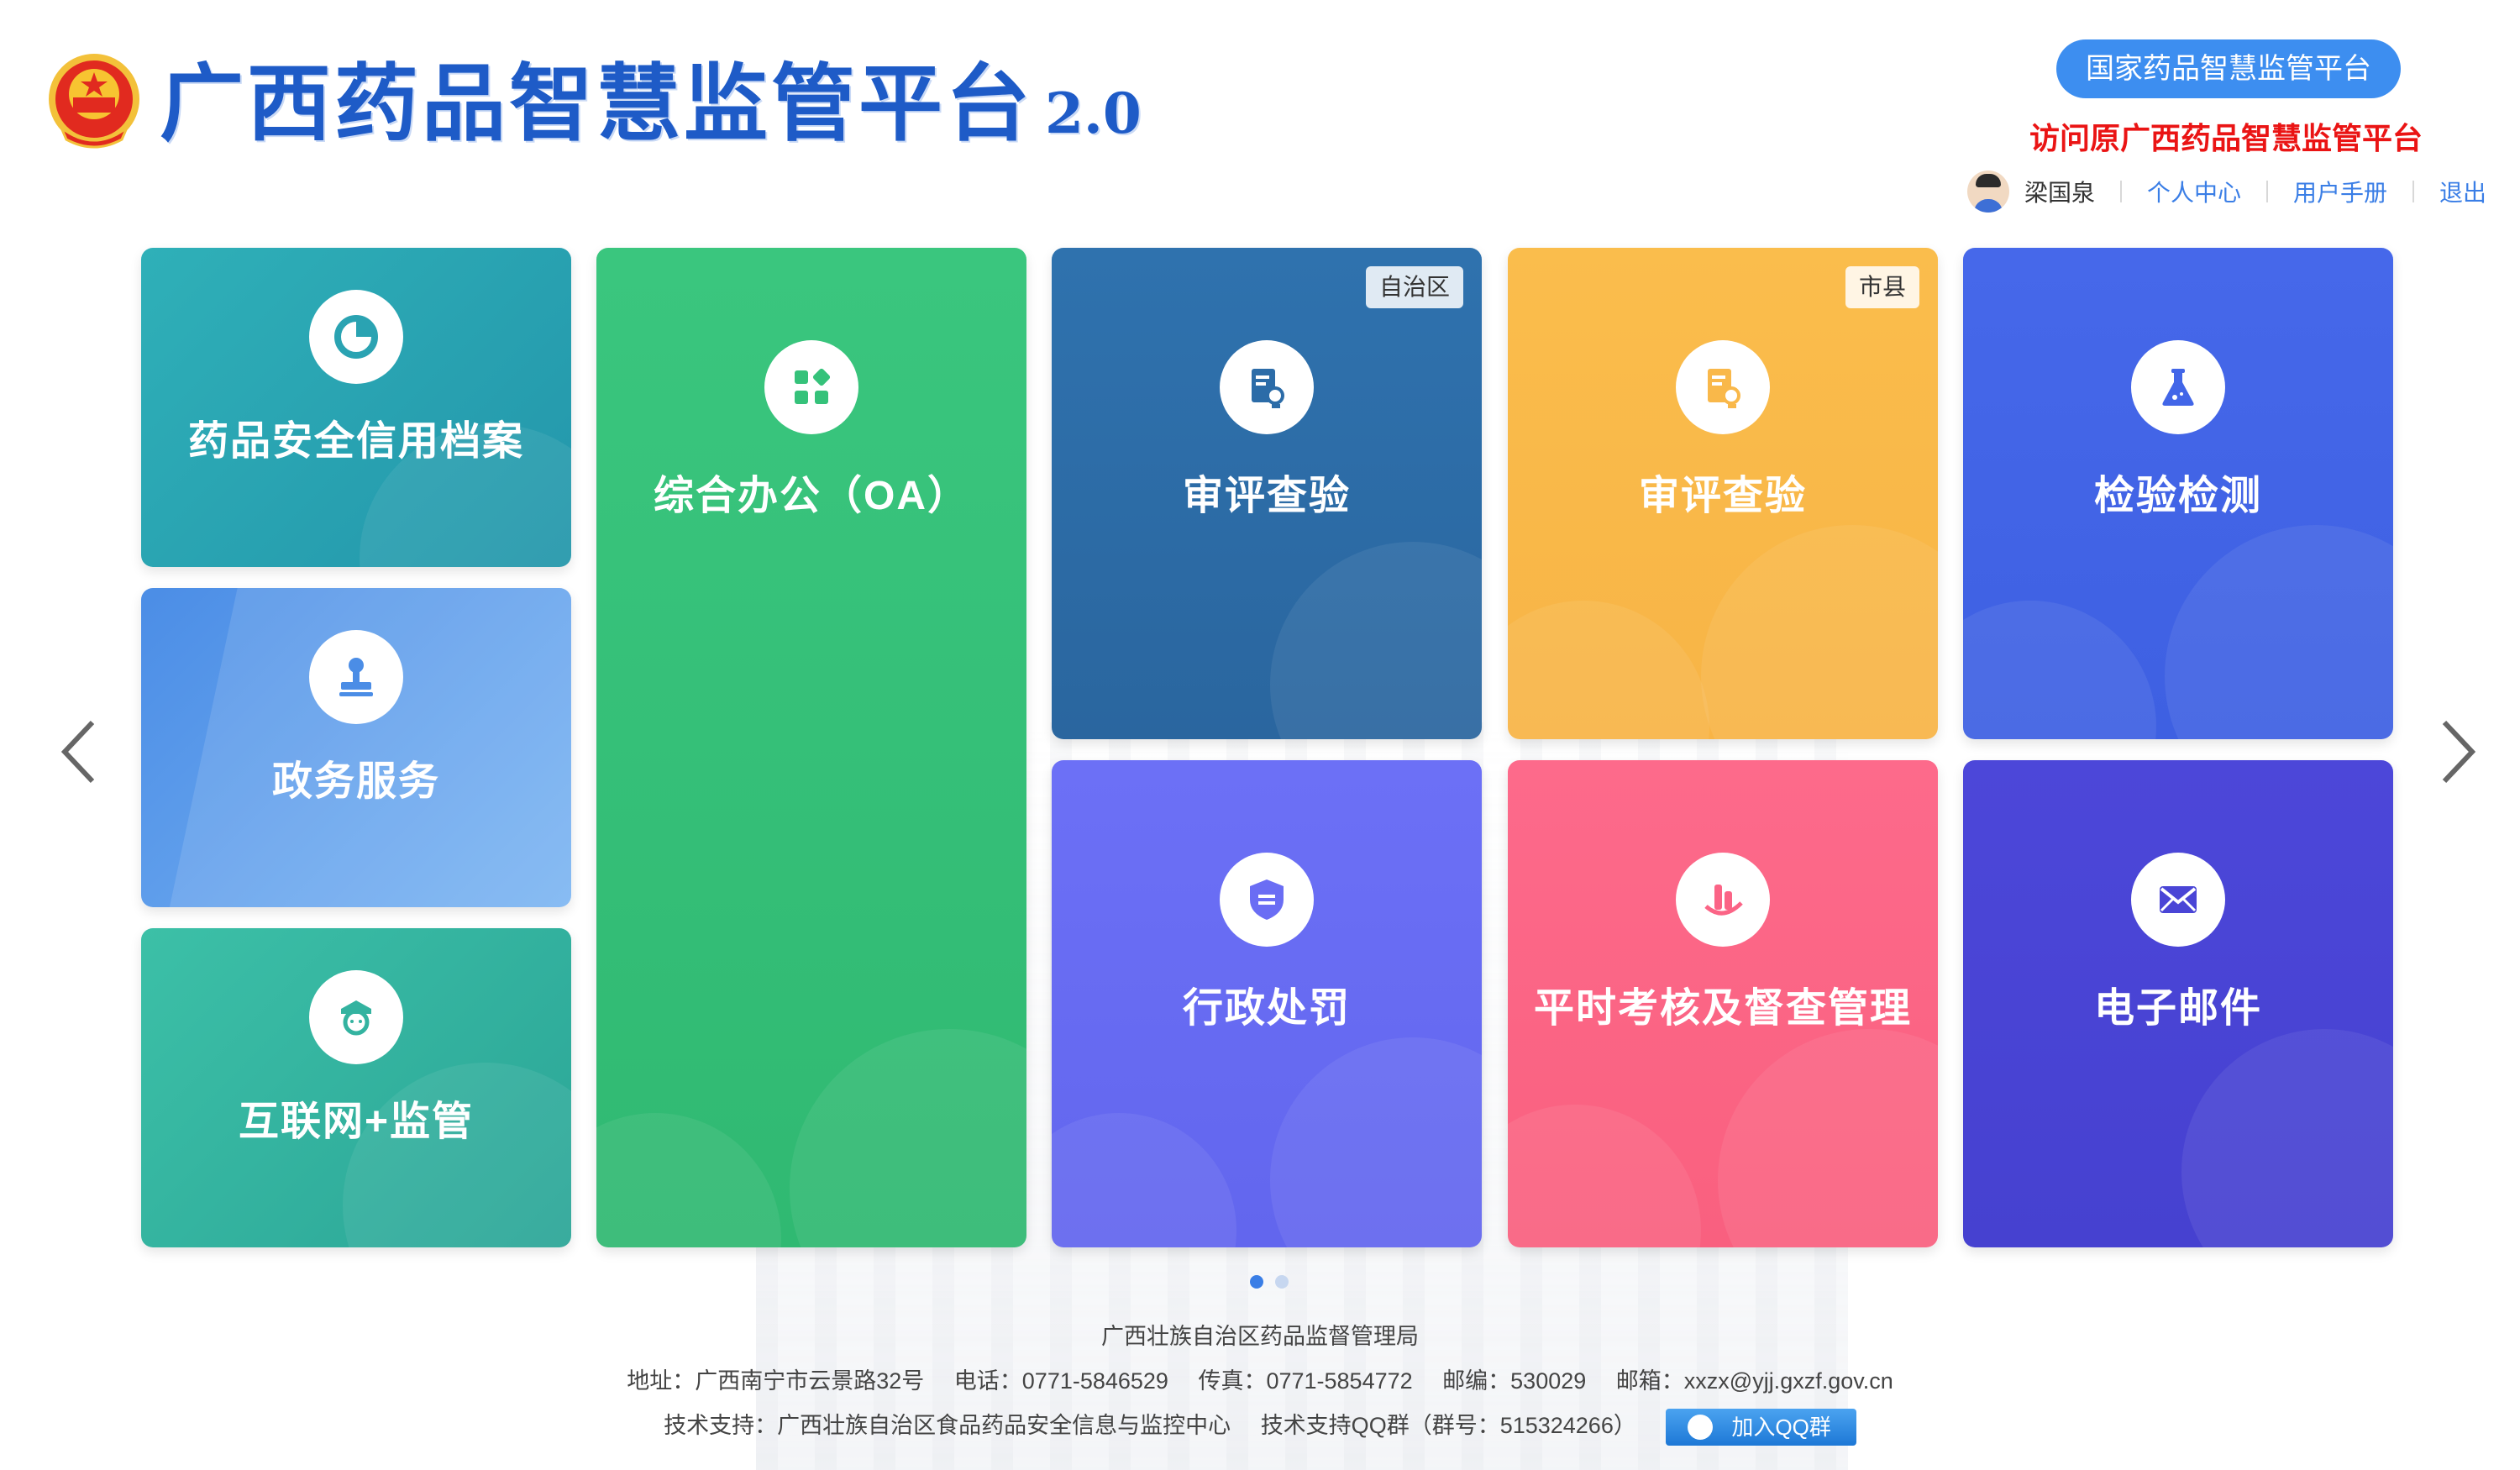 The image size is (2520, 1470). What do you see at coordinates (1414, 287) in the screenshot?
I see `tile-tag-region: 自治区` at bounding box center [1414, 287].